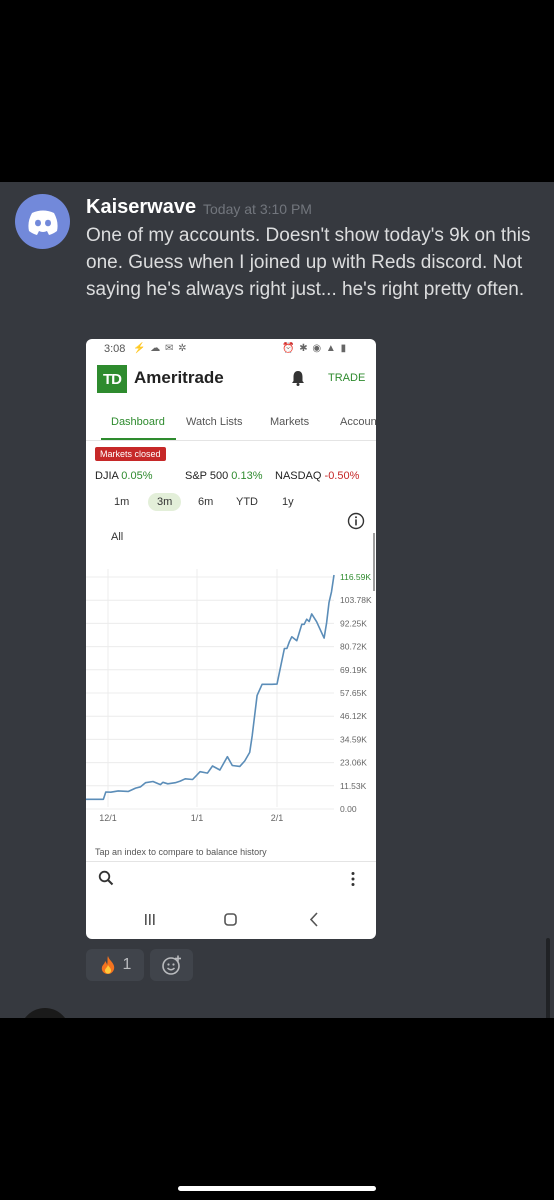 The height and width of the screenshot is (1200, 554). Describe the element at coordinates (247, 476) in the screenshot. I see `index-change: 0.13%` at that location.